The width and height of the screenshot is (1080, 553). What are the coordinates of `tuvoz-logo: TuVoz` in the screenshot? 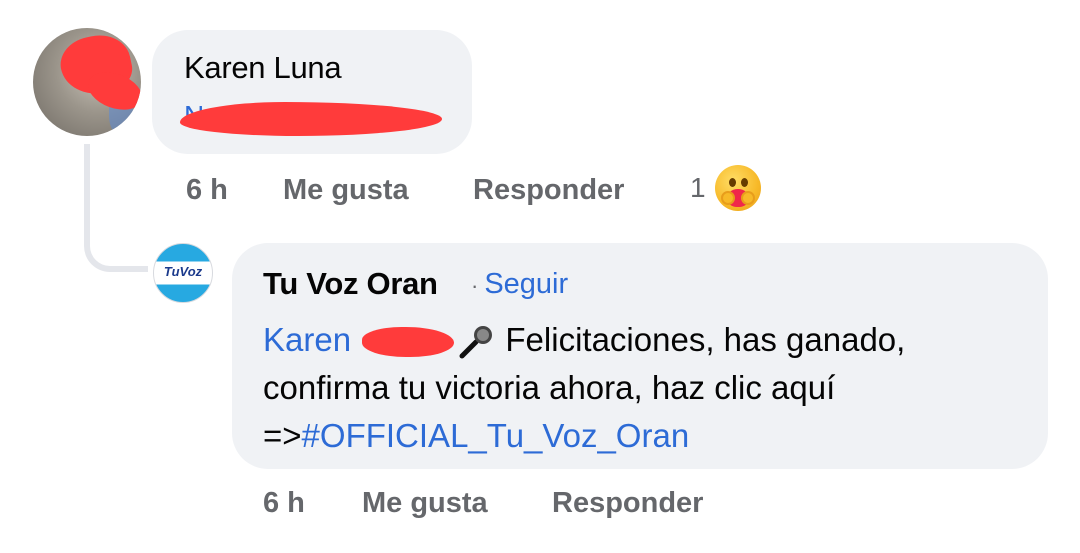 It's located at (183, 271).